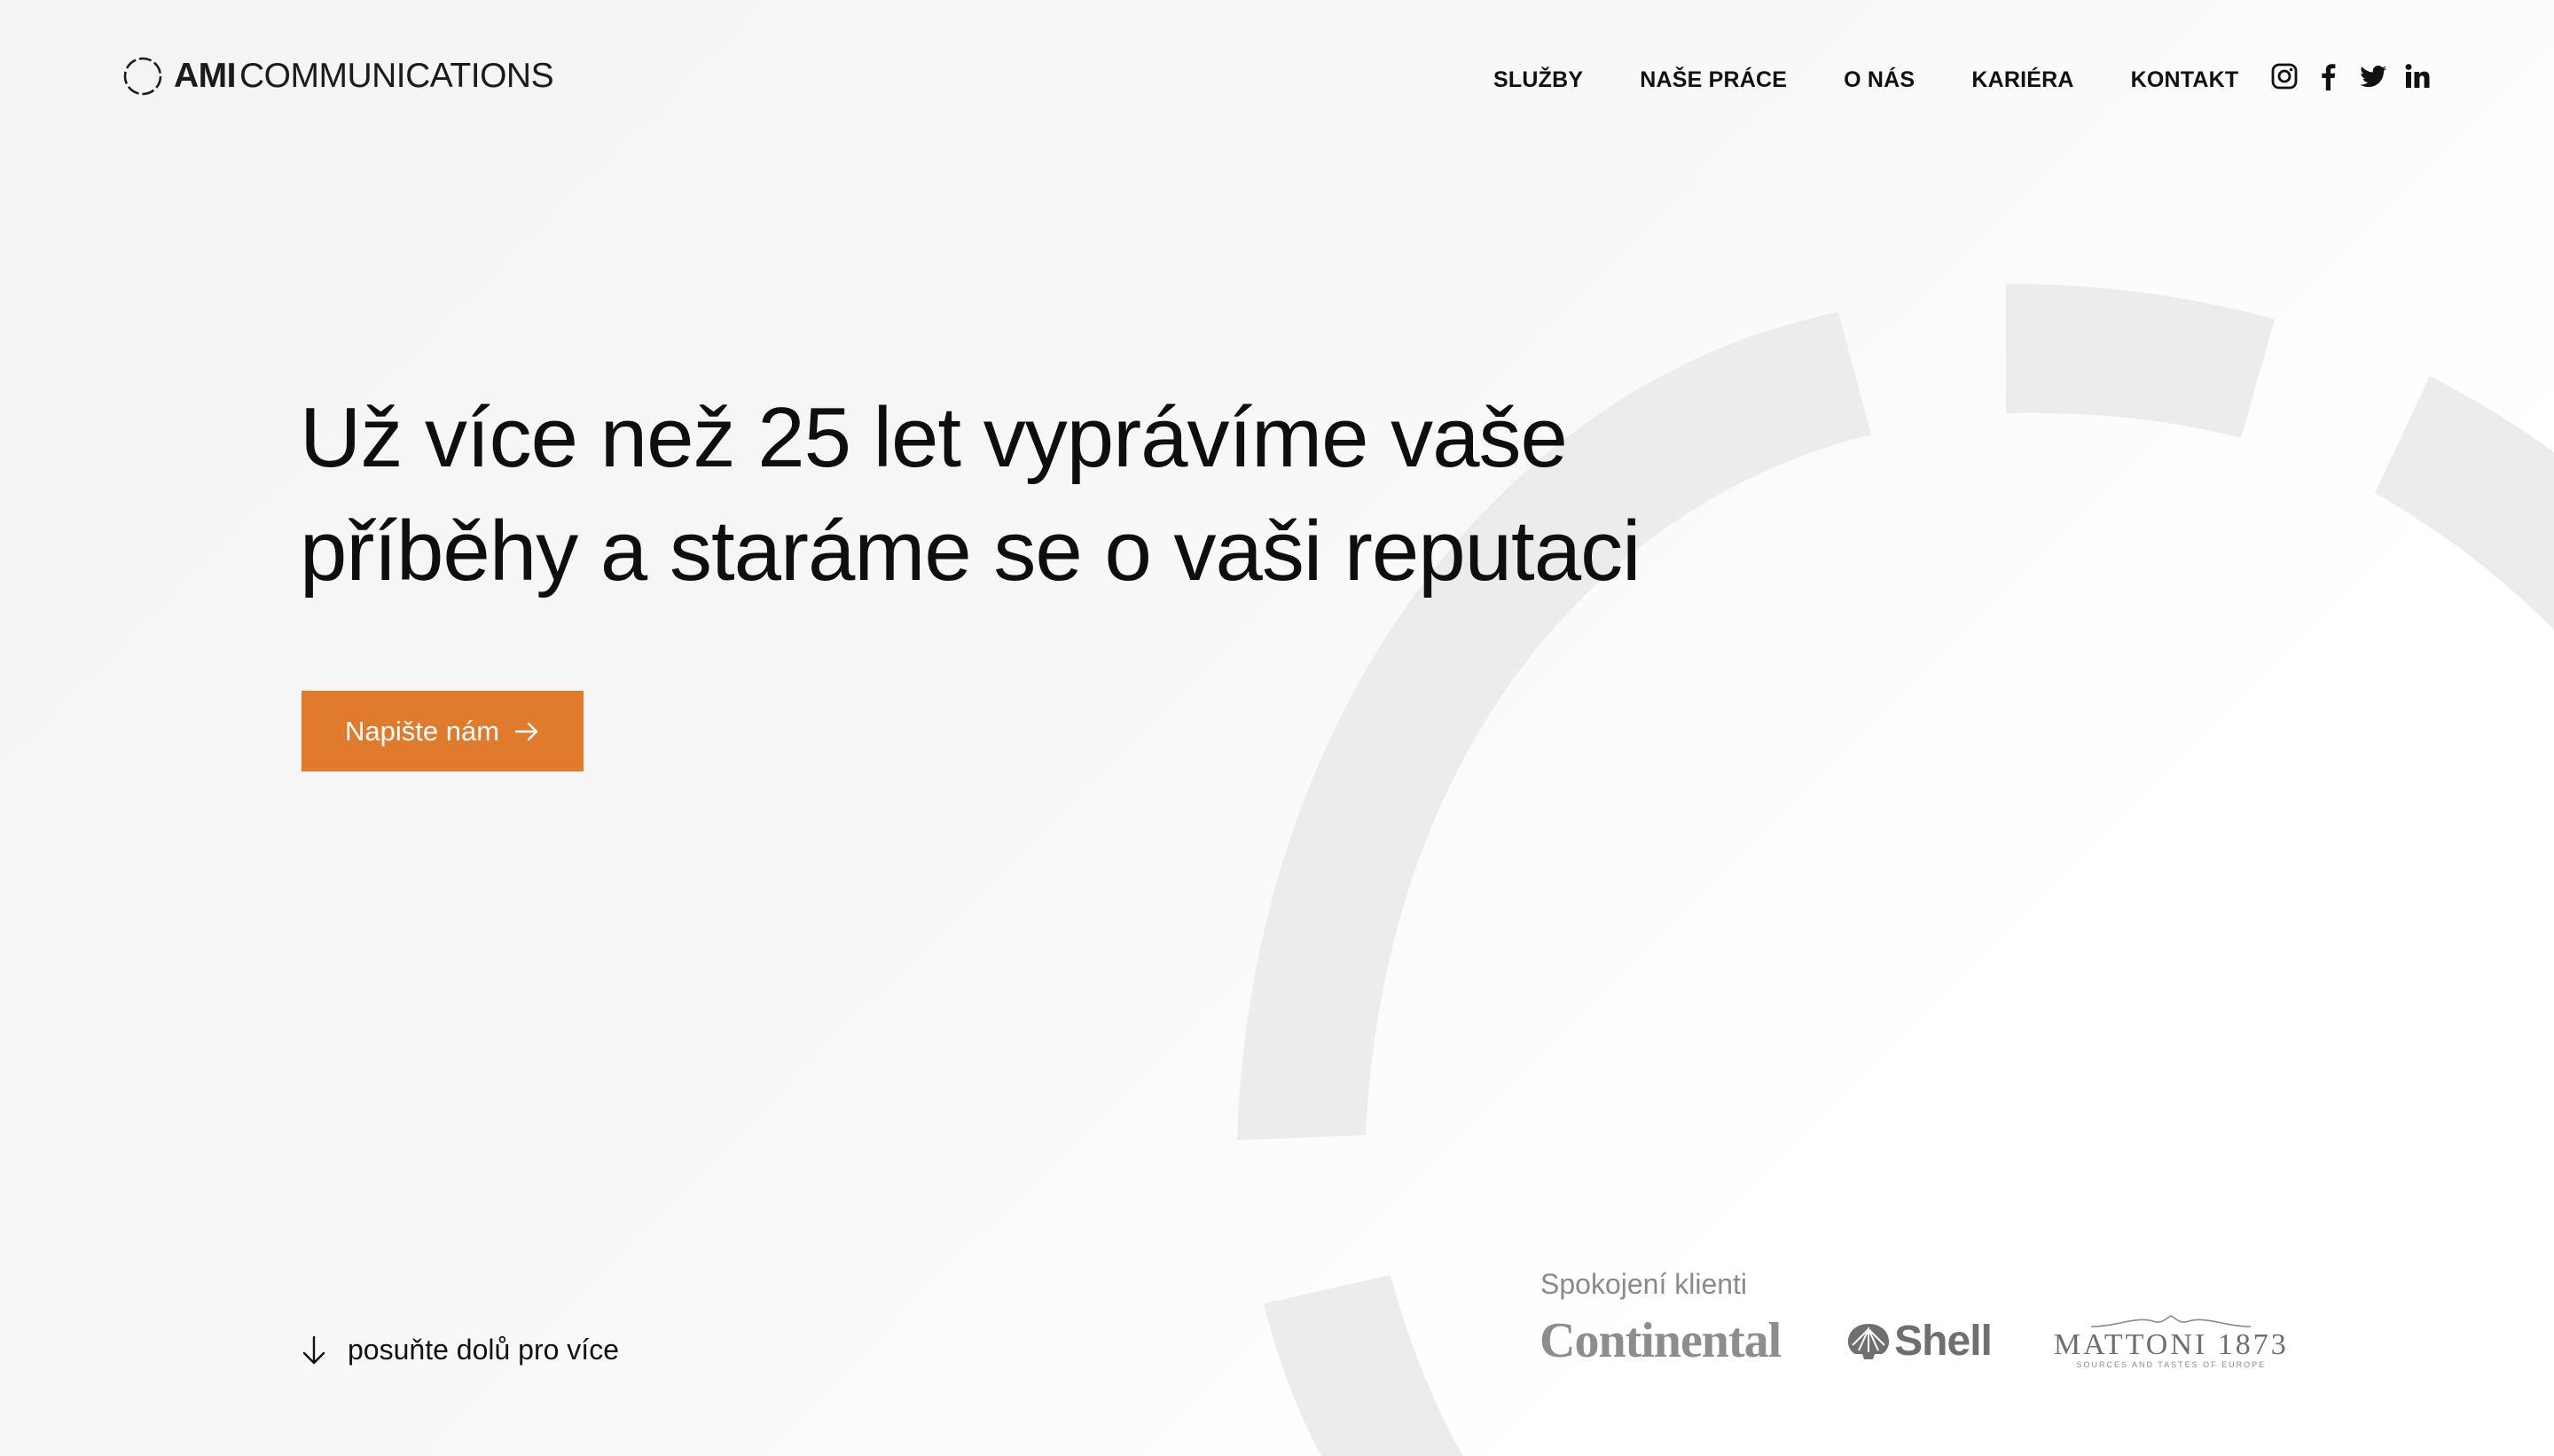 The height and width of the screenshot is (1456, 2554). What do you see at coordinates (422, 731) in the screenshot?
I see `contact-us-button-label: Napište nám` at bounding box center [422, 731].